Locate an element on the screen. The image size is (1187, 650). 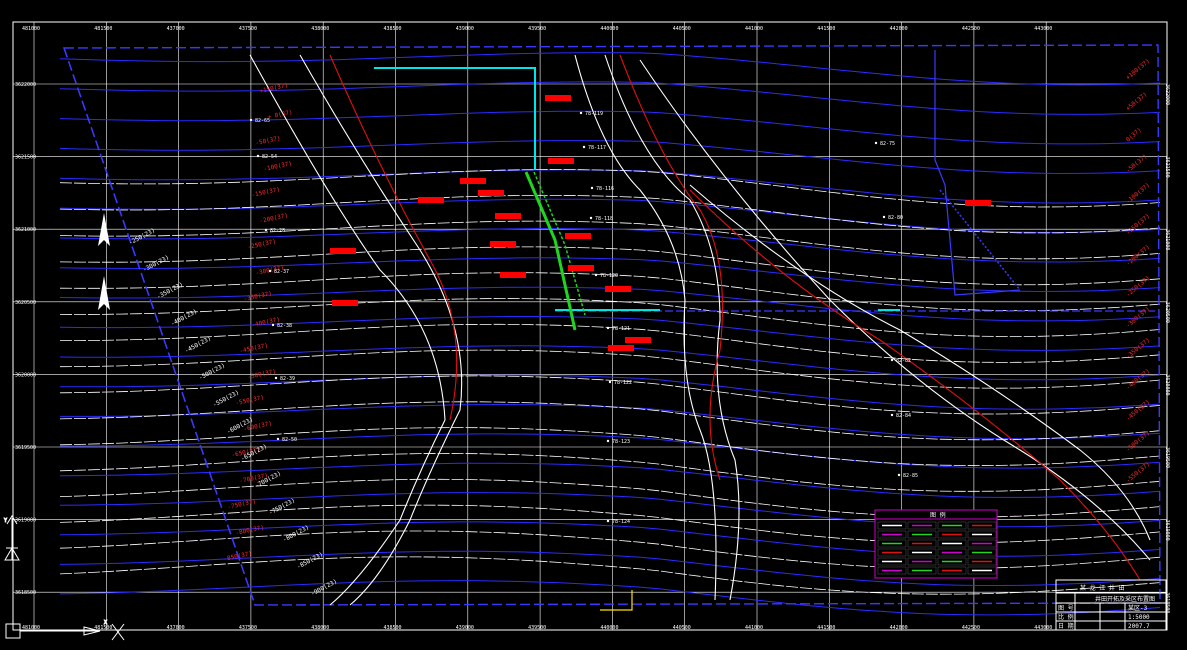
title-block-row-2: 日 期 is located at coordinates (1066, 626).